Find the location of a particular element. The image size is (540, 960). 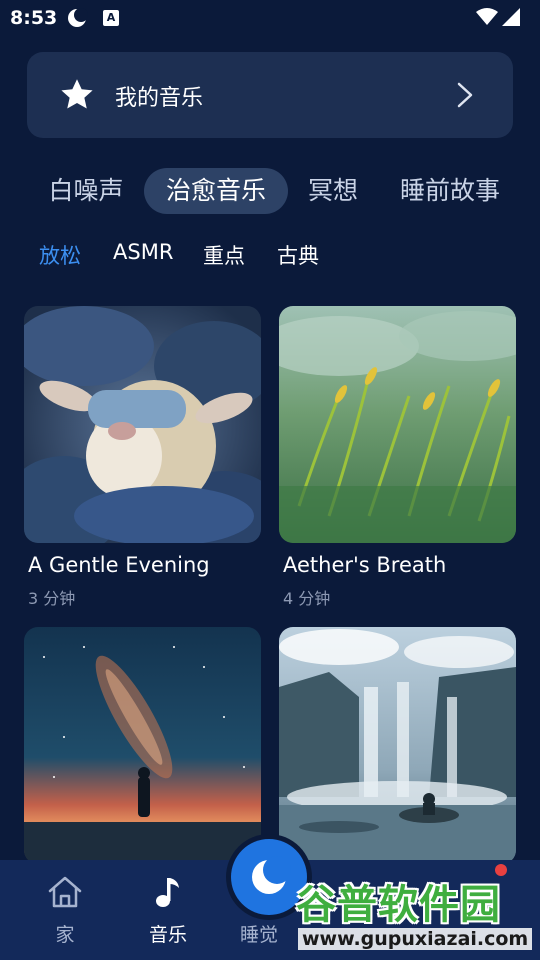

nav-sleep-label: 睡觉 is located at coordinates (259, 935).